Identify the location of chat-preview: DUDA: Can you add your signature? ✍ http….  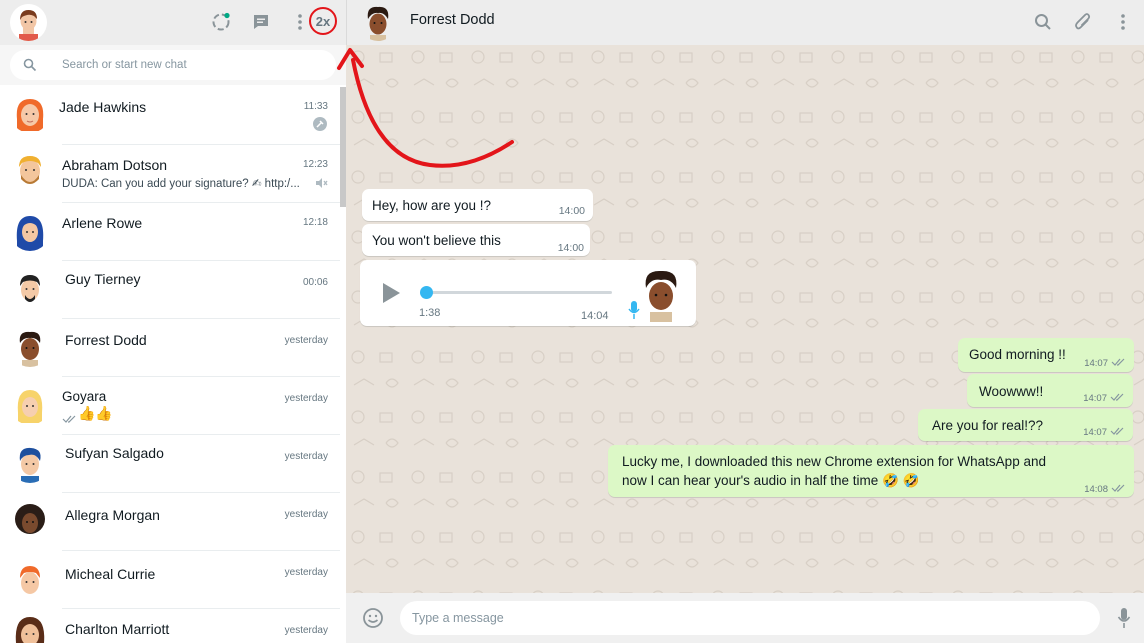
(181, 184).